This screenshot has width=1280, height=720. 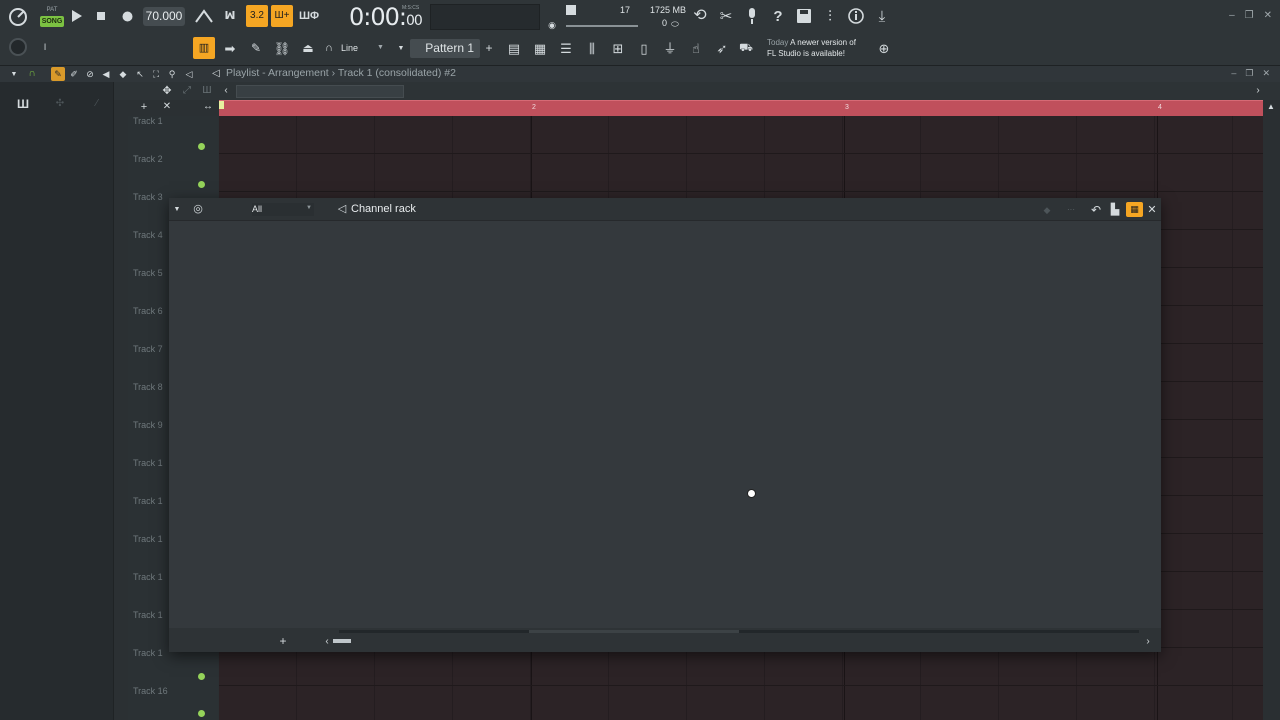 What do you see at coordinates (349, 48) in the screenshot?
I see `snap-select: Line` at bounding box center [349, 48].